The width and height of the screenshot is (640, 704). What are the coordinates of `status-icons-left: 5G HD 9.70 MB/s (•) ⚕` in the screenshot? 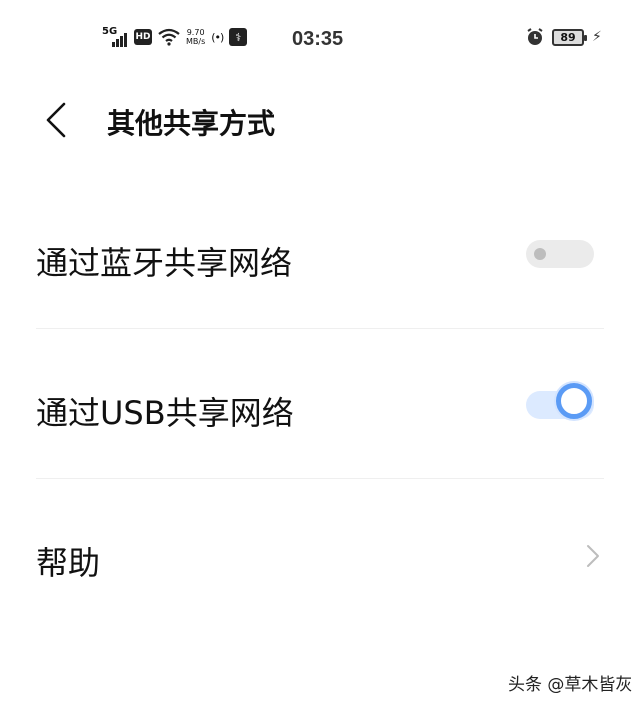 It's located at (175, 37).